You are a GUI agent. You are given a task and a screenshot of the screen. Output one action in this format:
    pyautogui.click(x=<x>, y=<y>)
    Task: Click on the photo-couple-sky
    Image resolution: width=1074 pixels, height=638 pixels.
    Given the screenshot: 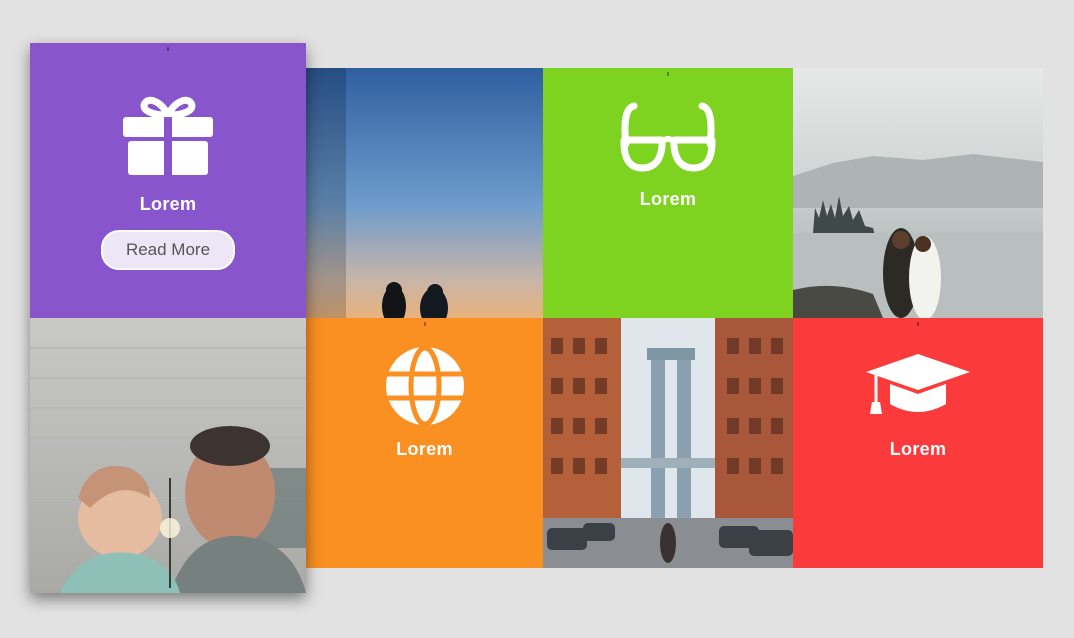 What is the action you would take?
    pyautogui.click(x=424, y=193)
    